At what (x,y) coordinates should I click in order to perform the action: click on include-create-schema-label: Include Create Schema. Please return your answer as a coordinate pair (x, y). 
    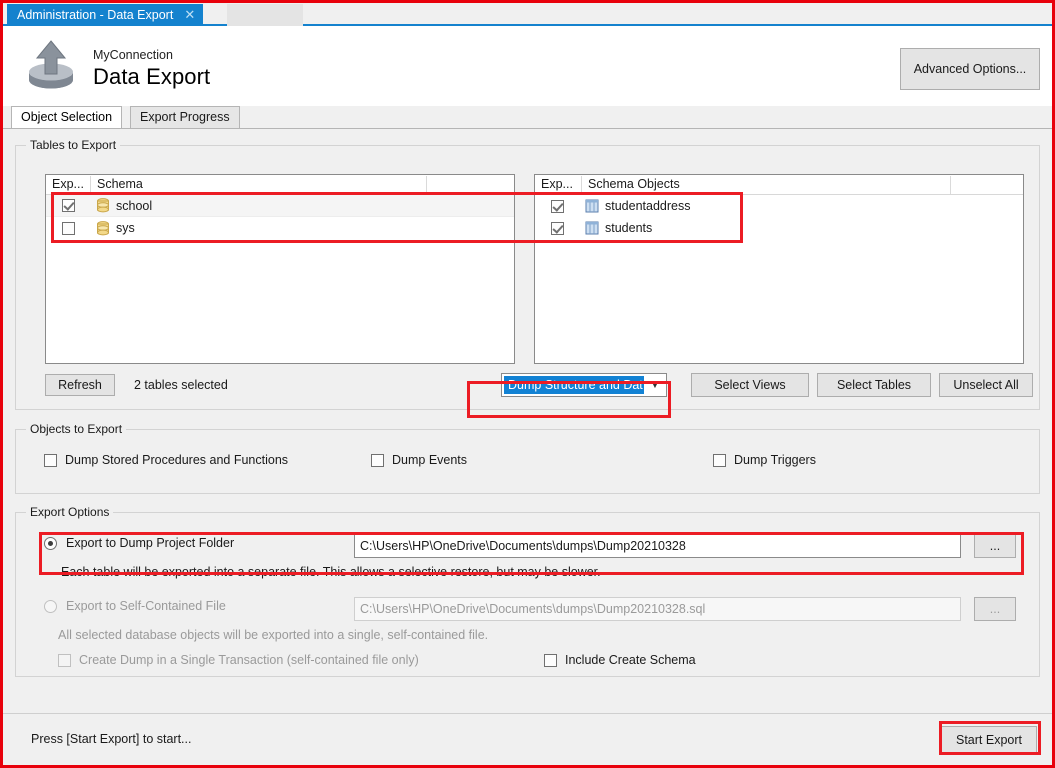
    Looking at the image, I should click on (630, 660).